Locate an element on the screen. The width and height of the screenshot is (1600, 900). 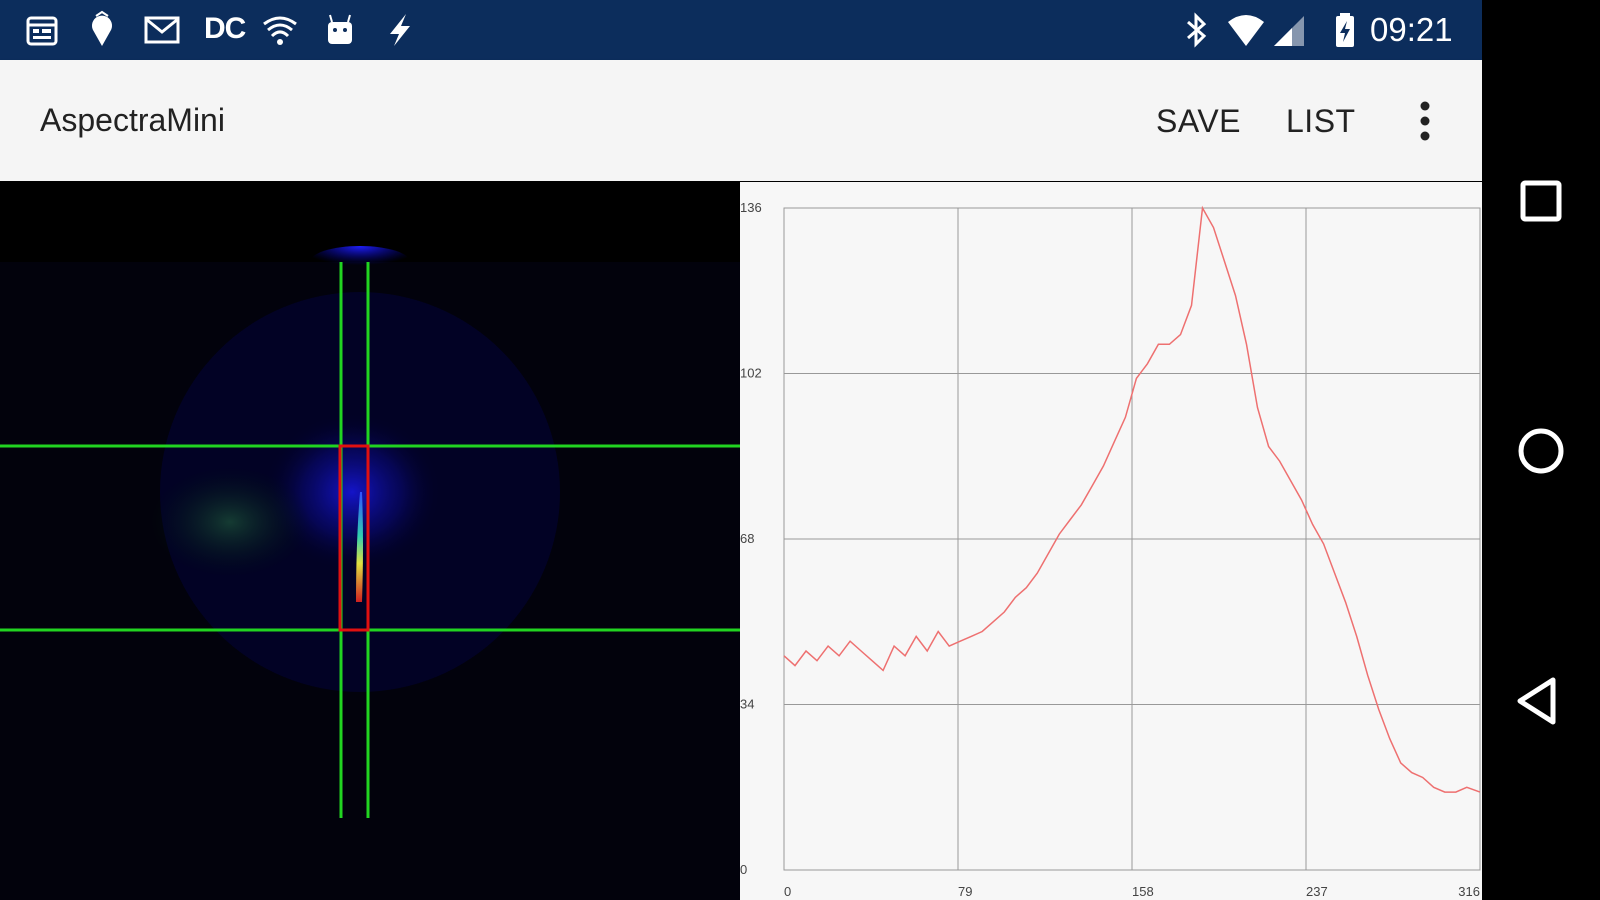
home-circle-icon is located at coordinates (1541, 451).